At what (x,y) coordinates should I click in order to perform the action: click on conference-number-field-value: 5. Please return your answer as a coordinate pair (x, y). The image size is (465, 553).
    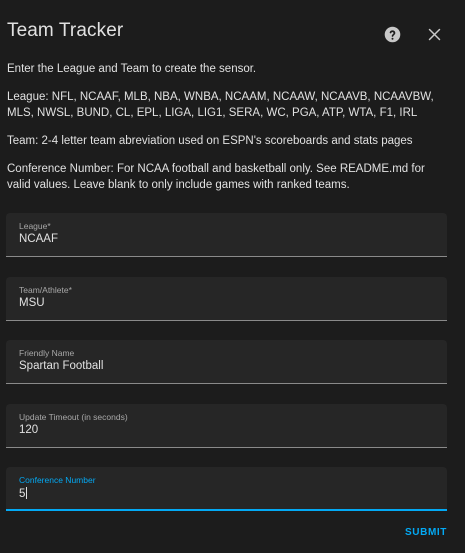
    Looking at the image, I should click on (23, 493).